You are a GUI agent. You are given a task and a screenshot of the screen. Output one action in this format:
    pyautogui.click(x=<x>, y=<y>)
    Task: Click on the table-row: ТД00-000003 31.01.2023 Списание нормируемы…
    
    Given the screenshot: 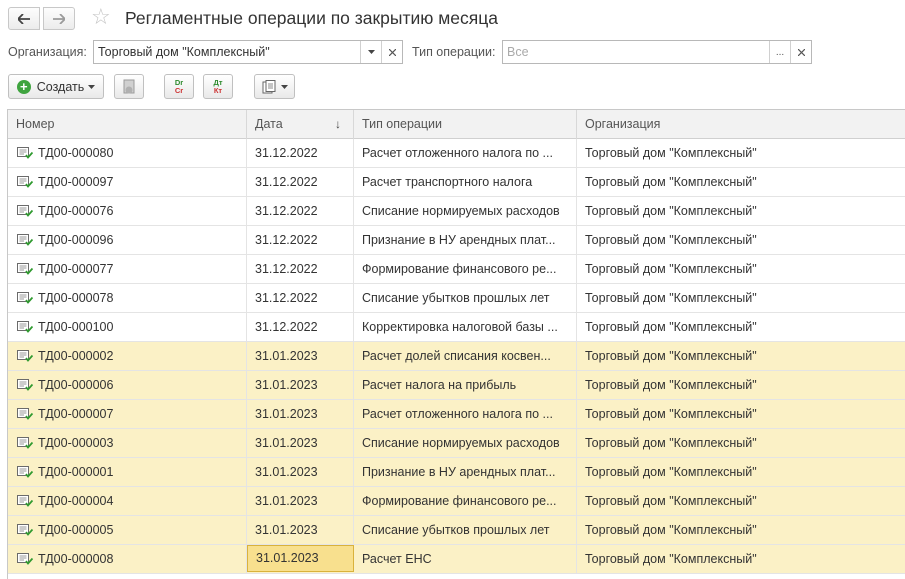 What is the action you would take?
    pyautogui.click(x=456, y=443)
    